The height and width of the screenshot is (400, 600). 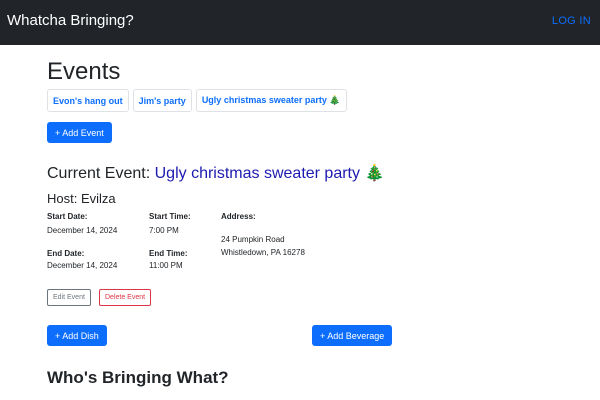 I want to click on address-label: Address:, so click(x=238, y=216).